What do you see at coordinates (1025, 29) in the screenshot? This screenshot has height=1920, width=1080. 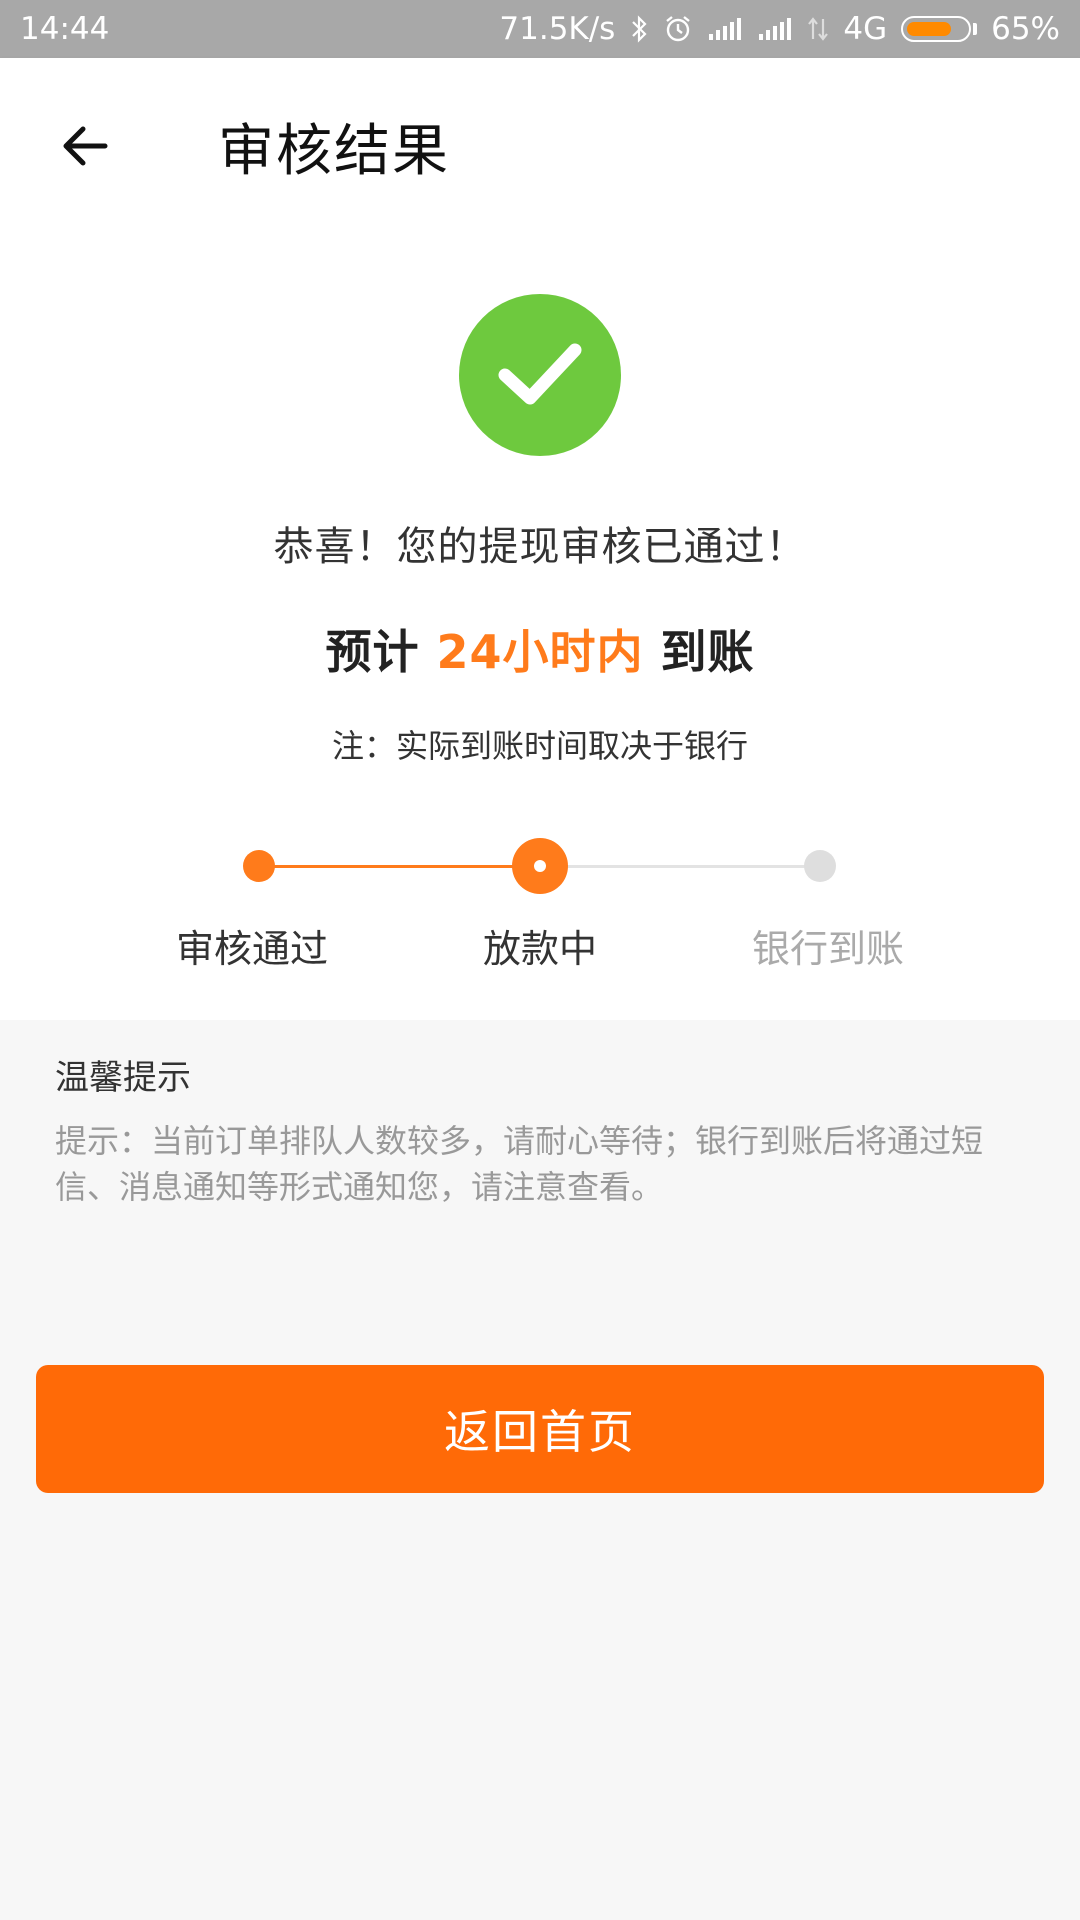 I see `battery-percent: 65%` at bounding box center [1025, 29].